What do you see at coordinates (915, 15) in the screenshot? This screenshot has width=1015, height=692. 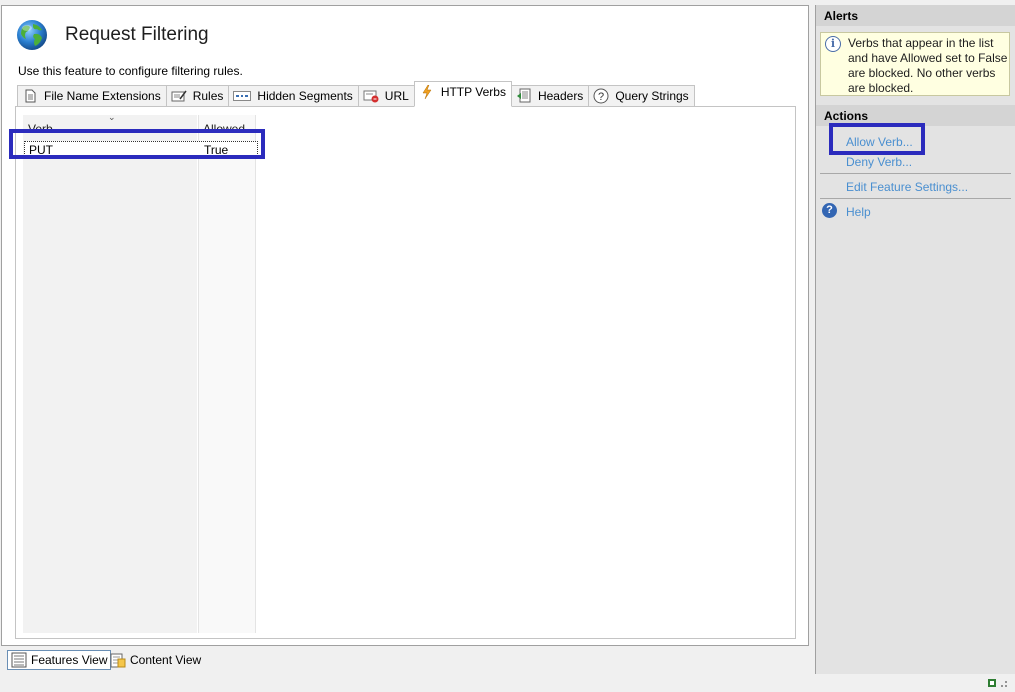 I see `alerts-header: Alerts` at bounding box center [915, 15].